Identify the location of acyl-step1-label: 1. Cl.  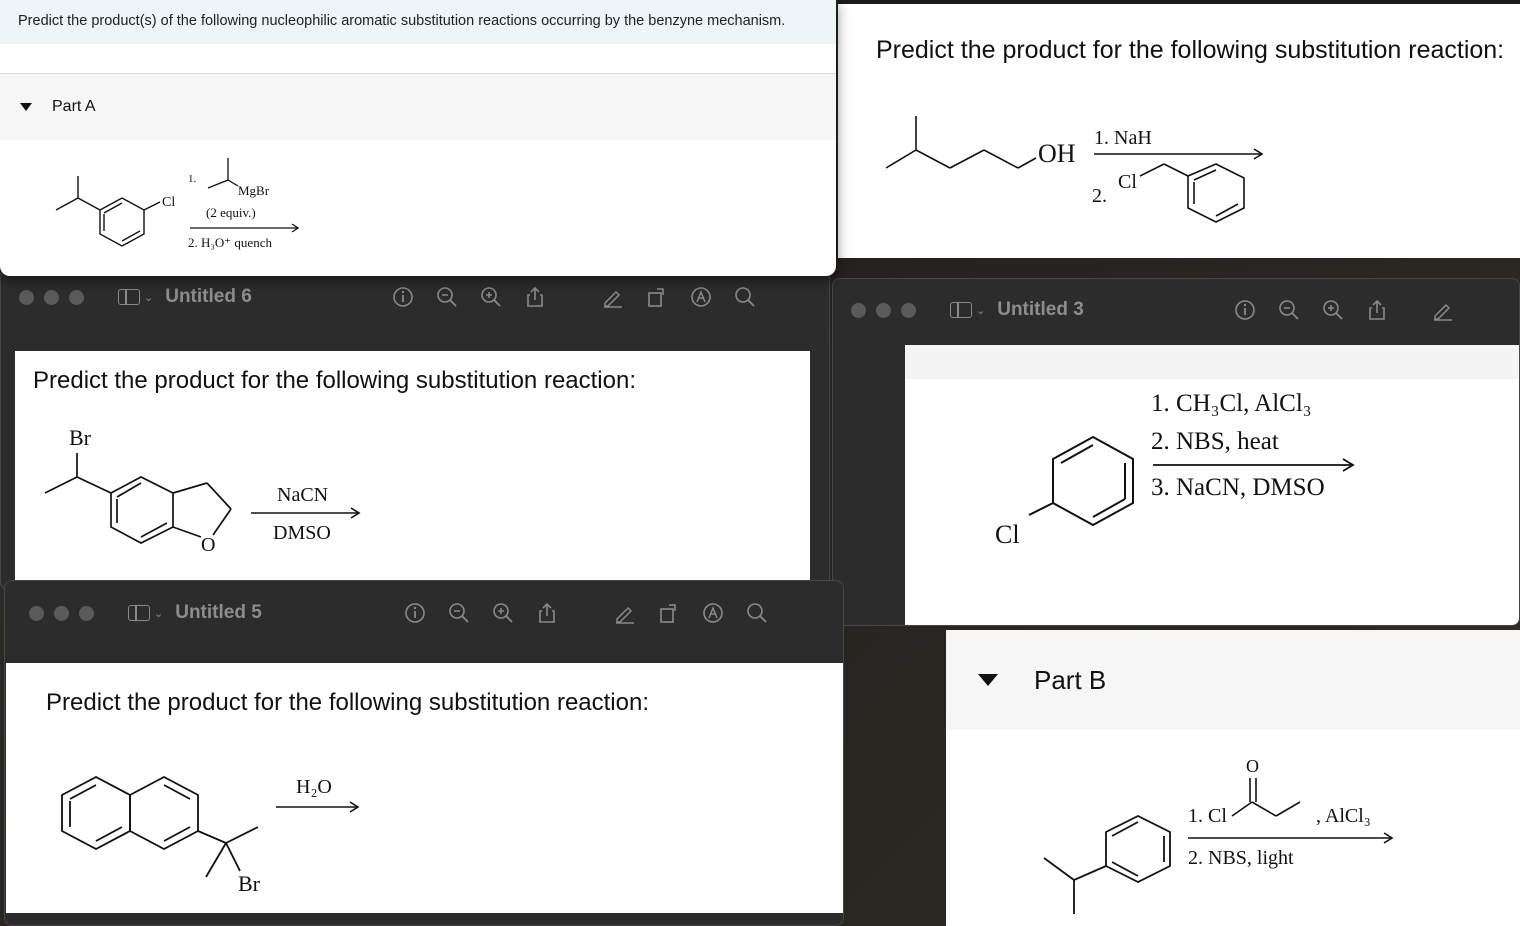
(1207, 816).